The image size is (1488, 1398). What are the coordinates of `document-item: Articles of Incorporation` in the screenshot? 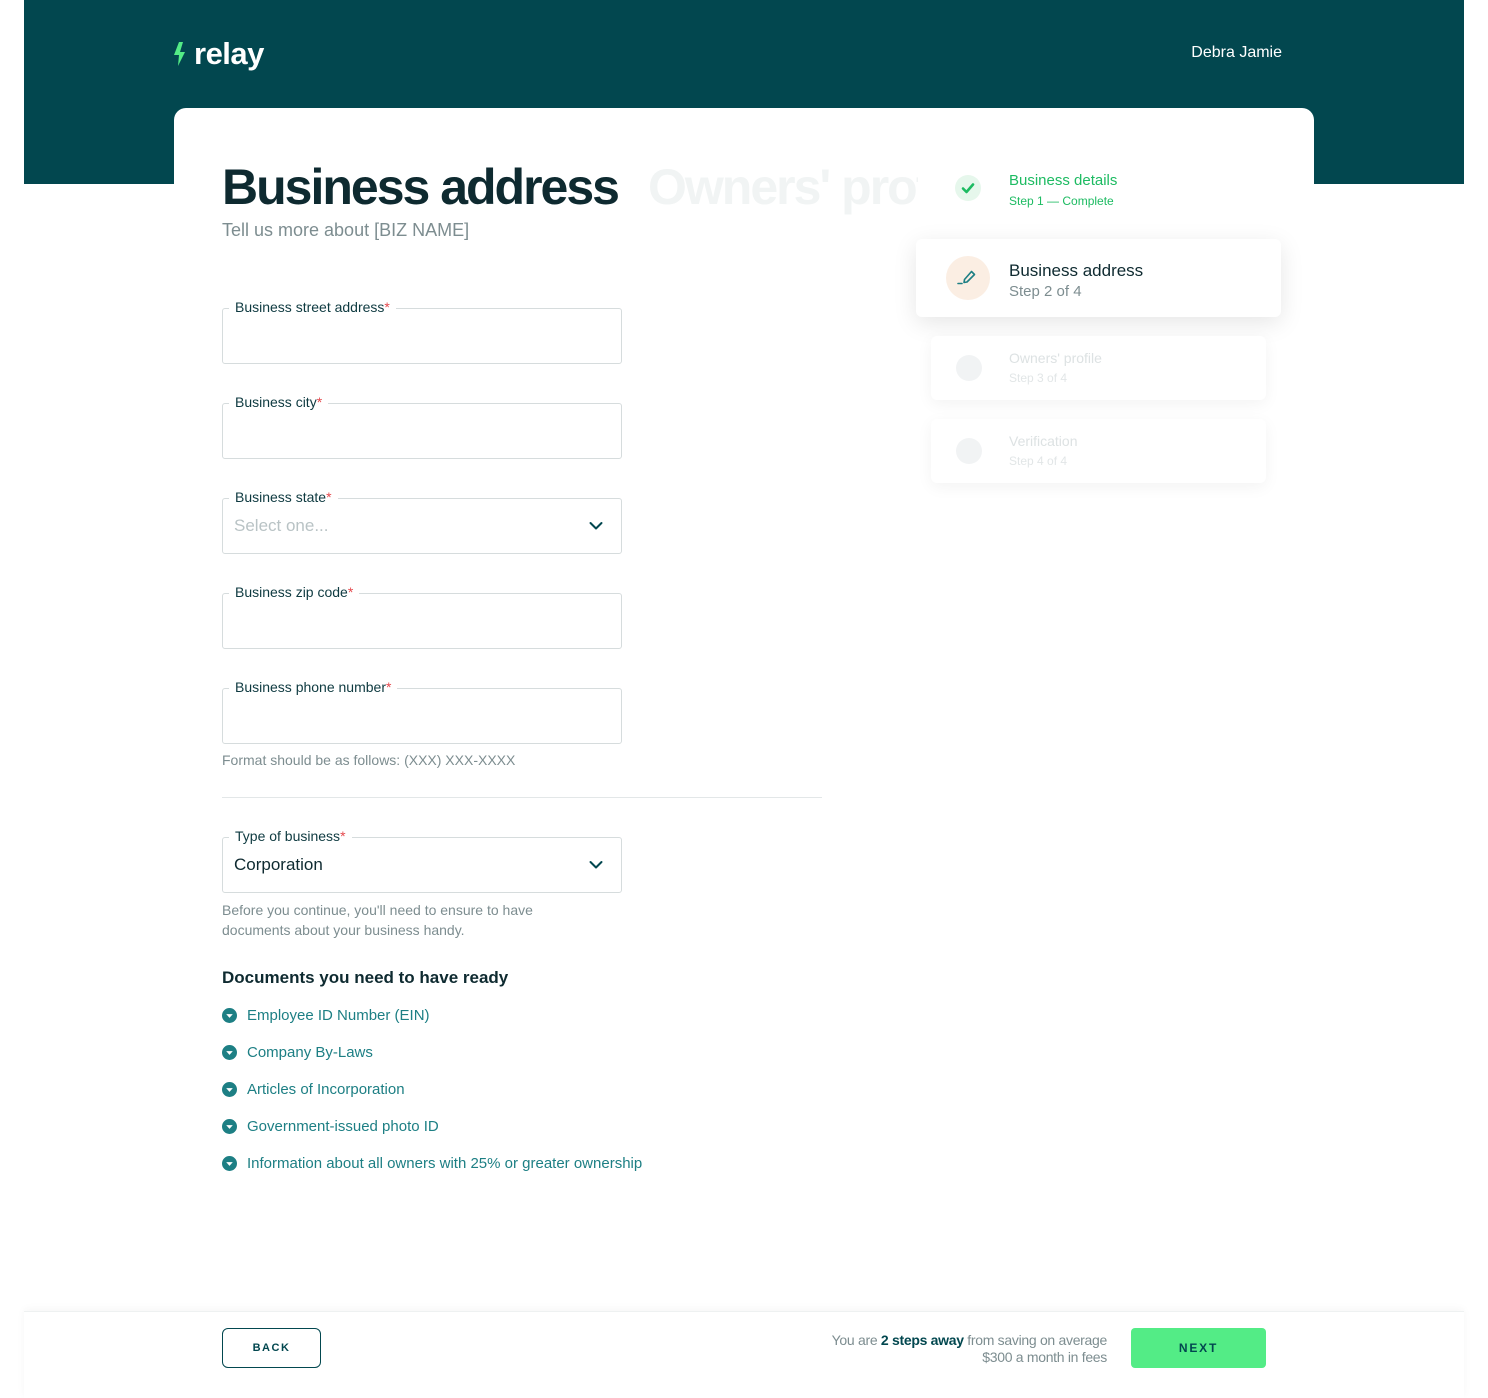 It's located at (313, 1089).